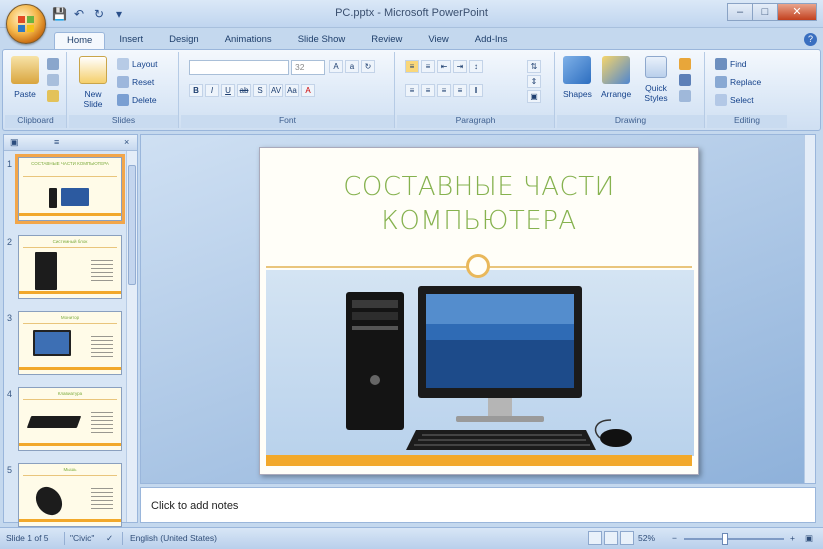  Describe the element at coordinates (80, 41) in the screenshot. I see `tab-home: Home` at that location.